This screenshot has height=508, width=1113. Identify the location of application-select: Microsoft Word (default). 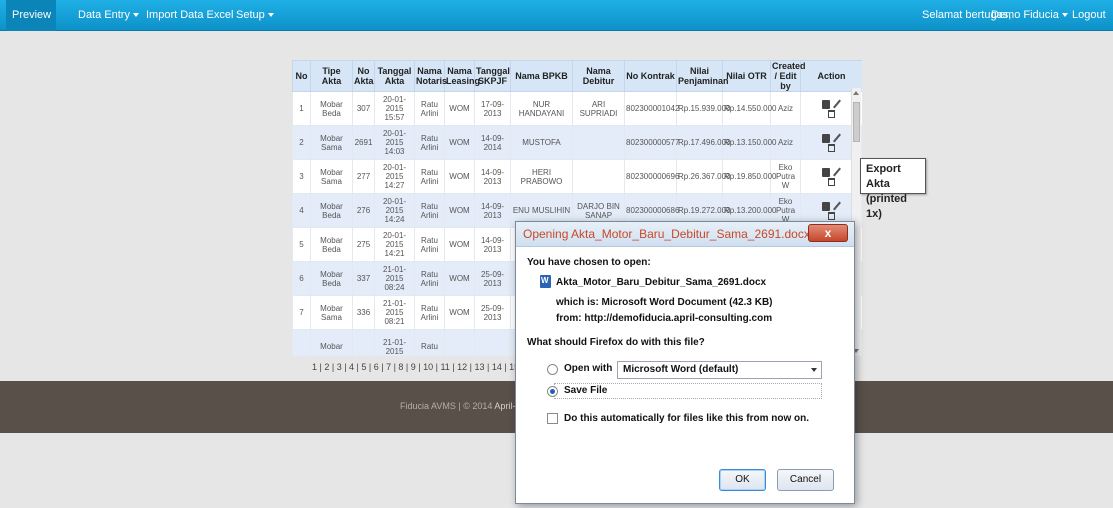
(719, 370).